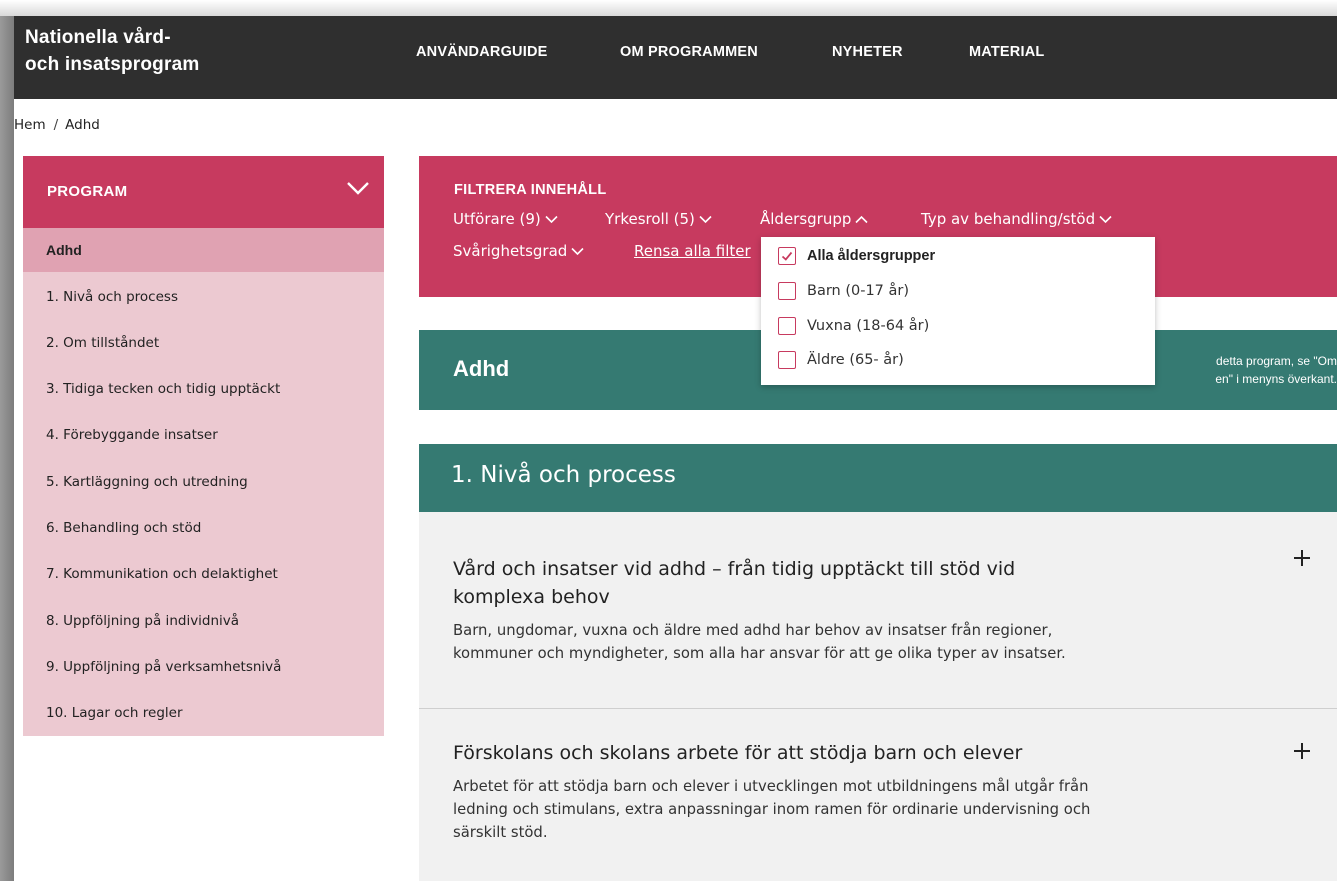  I want to click on sidebar-item-uppfoljning-individ: 8. Uppföljning på individnivå, so click(203, 621).